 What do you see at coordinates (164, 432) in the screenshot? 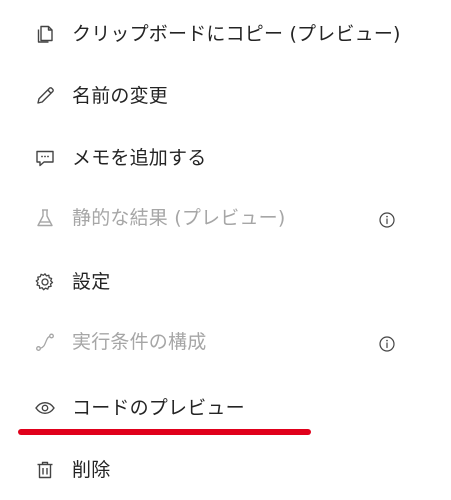
I see `highlight-underline` at bounding box center [164, 432].